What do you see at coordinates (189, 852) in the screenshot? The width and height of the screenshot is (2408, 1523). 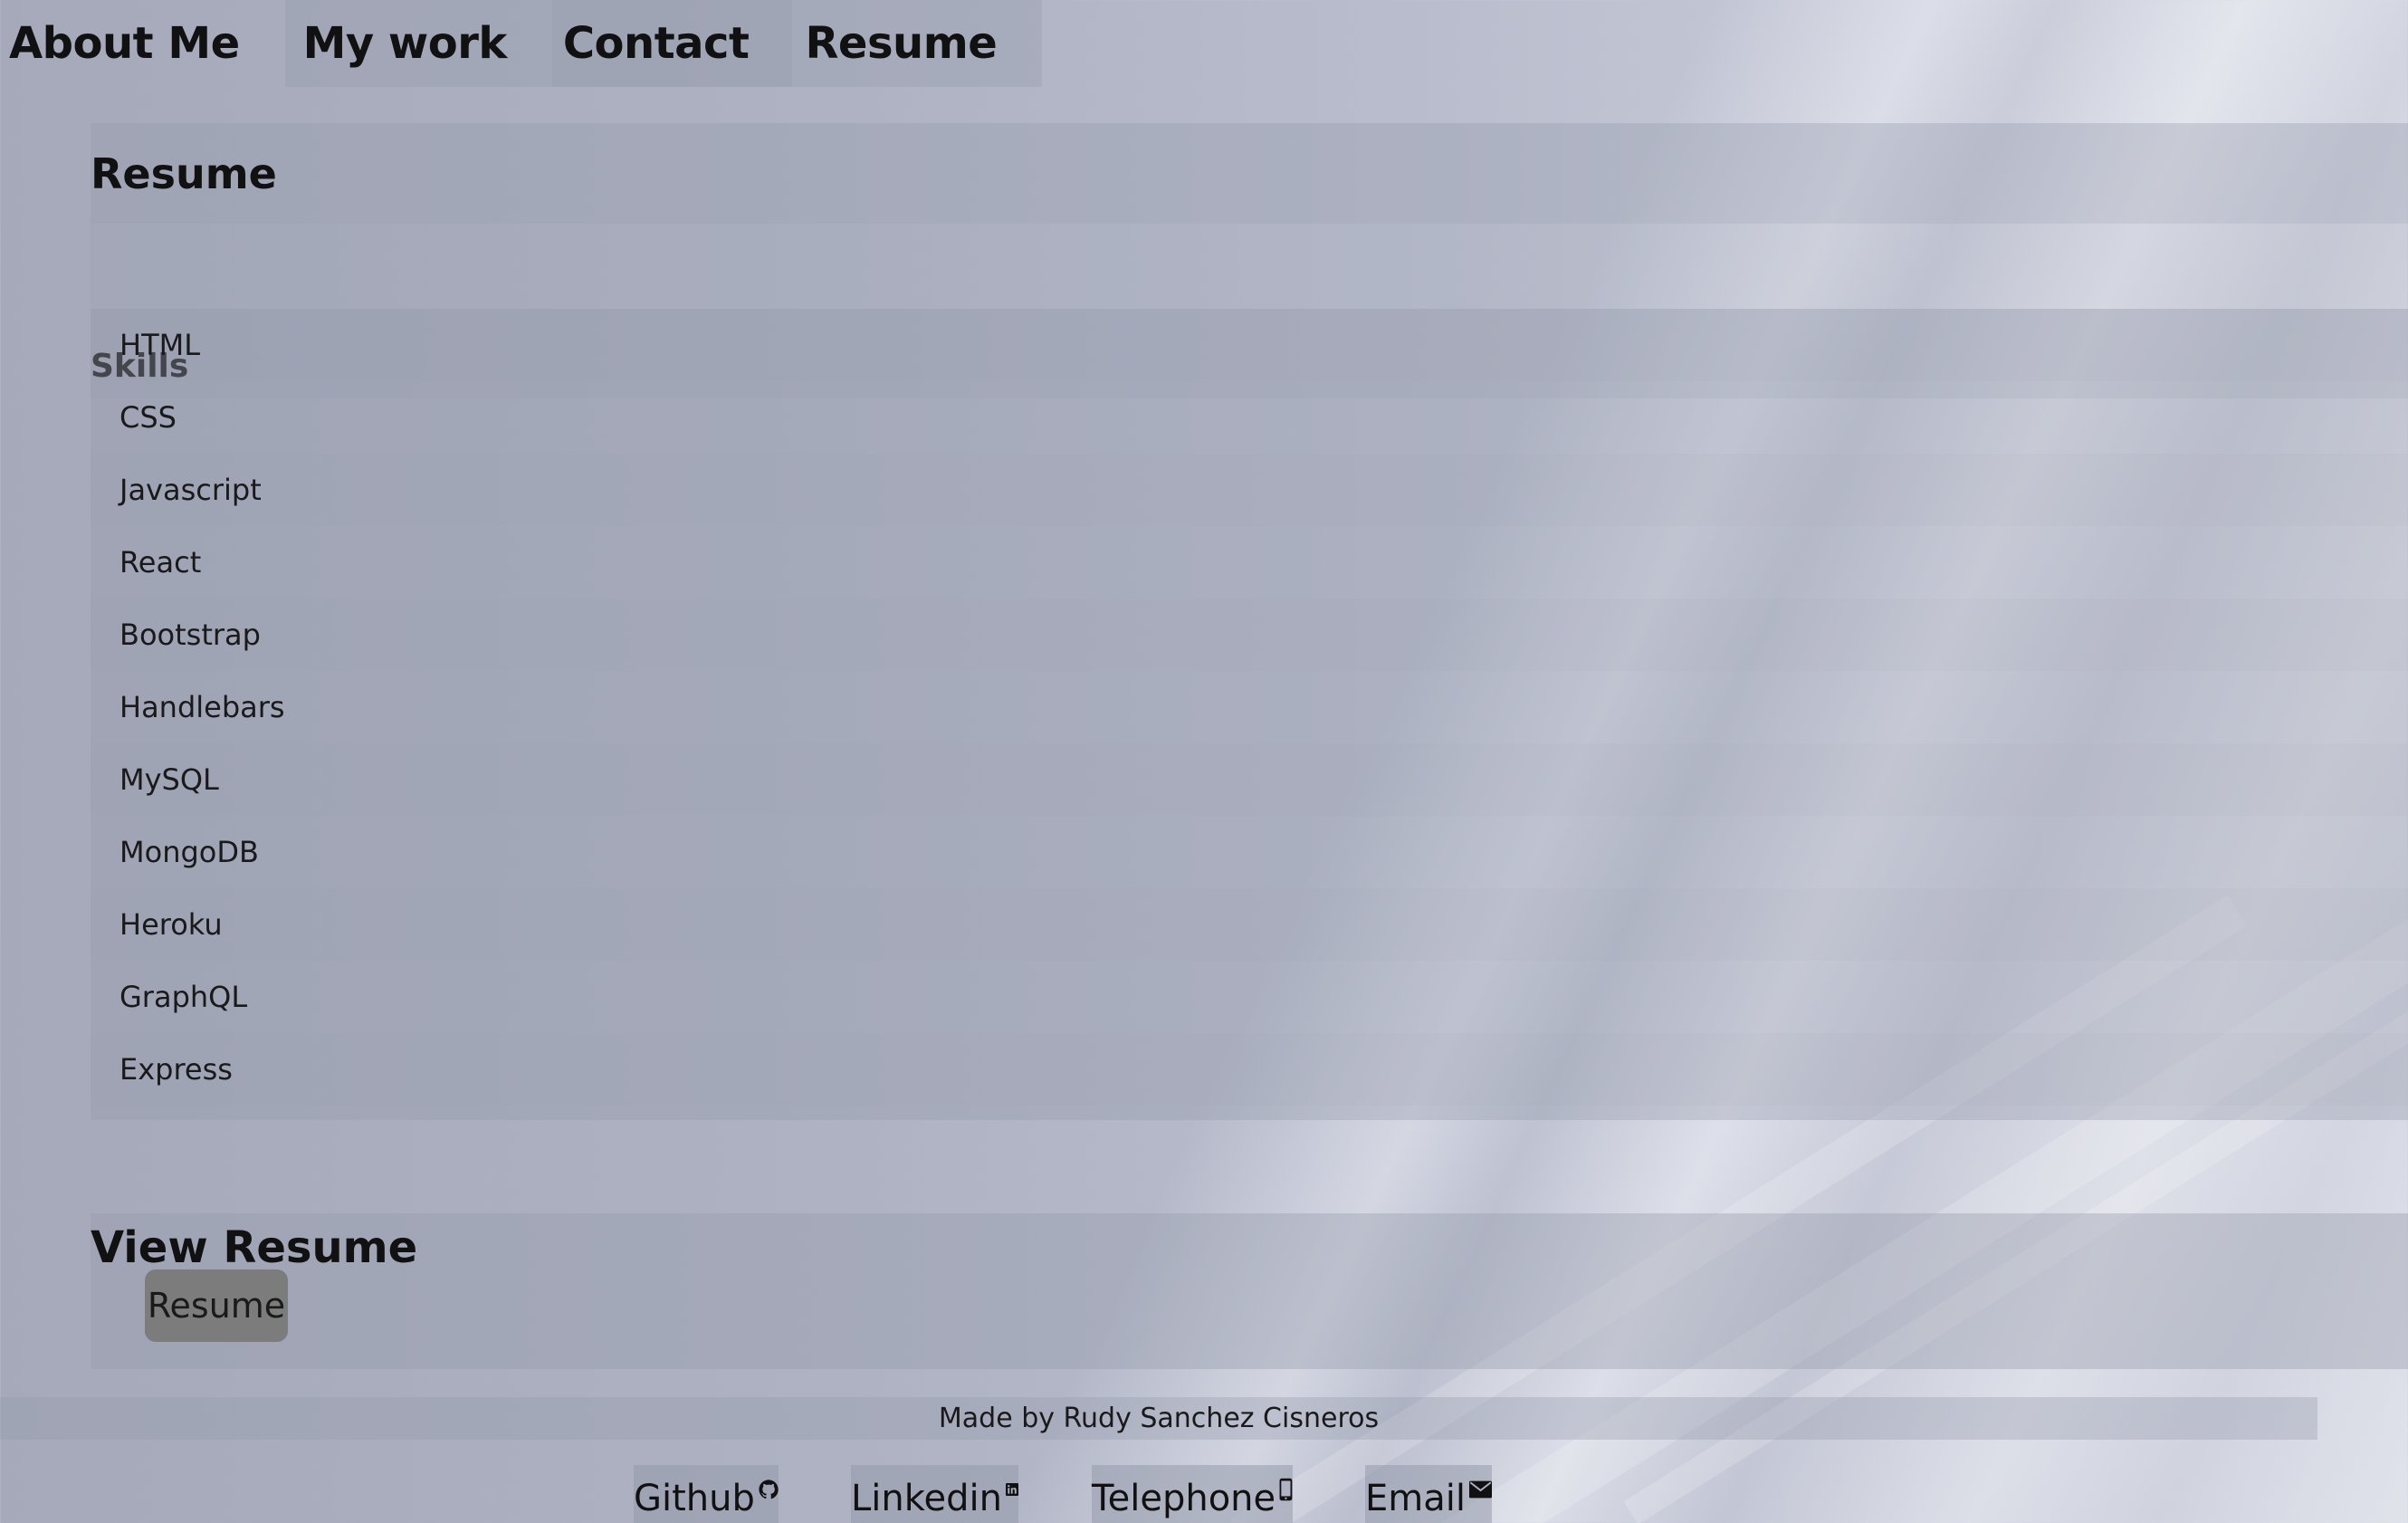 I see `skill-item: MongoDB` at bounding box center [189, 852].